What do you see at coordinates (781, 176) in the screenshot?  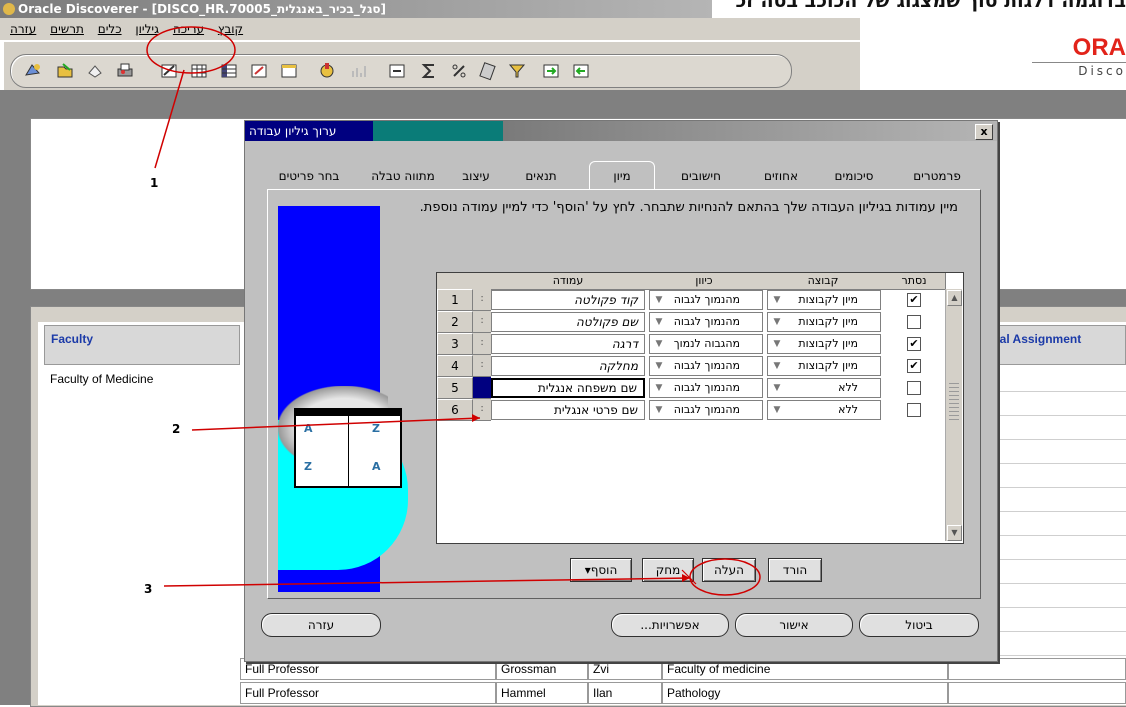 I see `tab-percentages: אחוזים` at bounding box center [781, 176].